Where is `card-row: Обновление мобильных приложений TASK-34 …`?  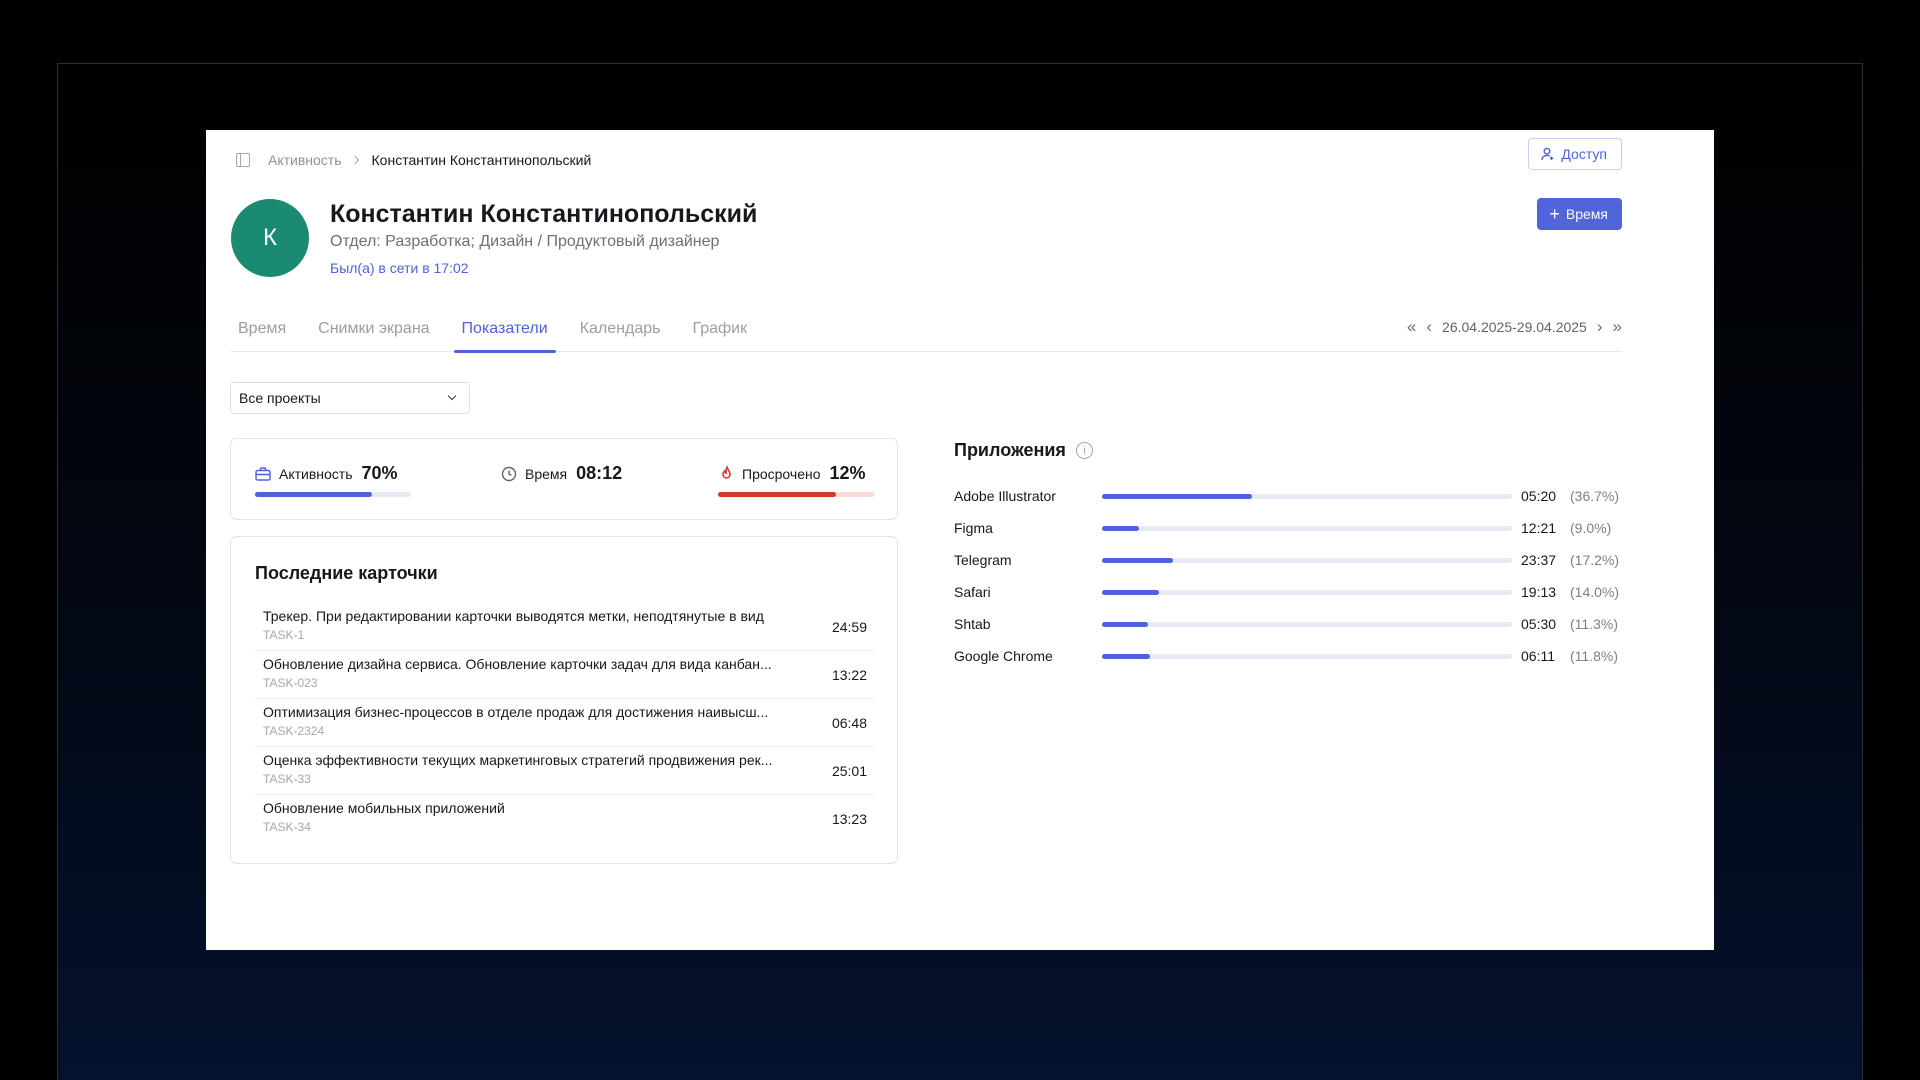 card-row: Обновление мобильных приложений TASK-34 … is located at coordinates (565, 819).